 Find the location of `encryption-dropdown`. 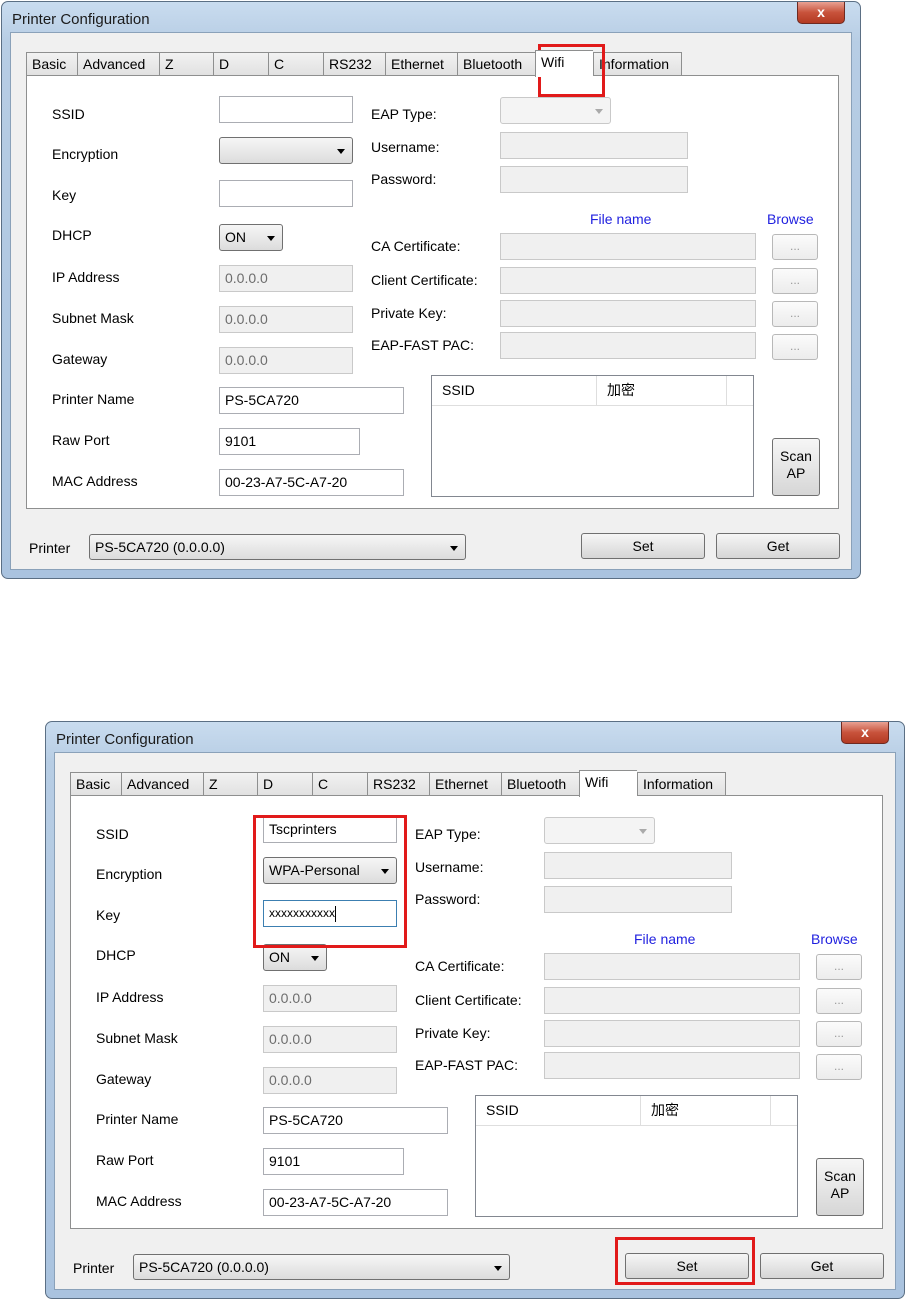

encryption-dropdown is located at coordinates (286, 150).